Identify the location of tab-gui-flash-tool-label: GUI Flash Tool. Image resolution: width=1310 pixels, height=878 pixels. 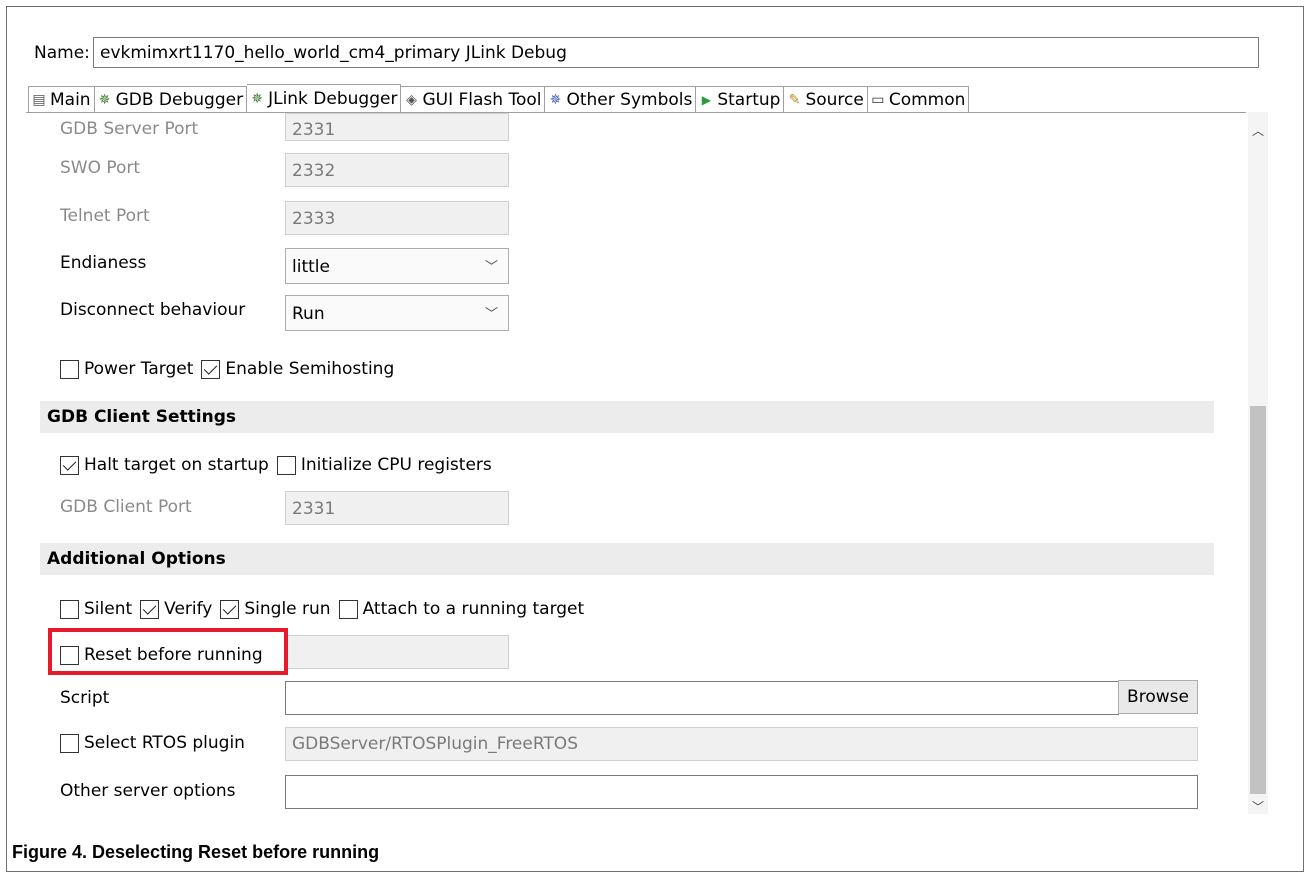
(482, 99).